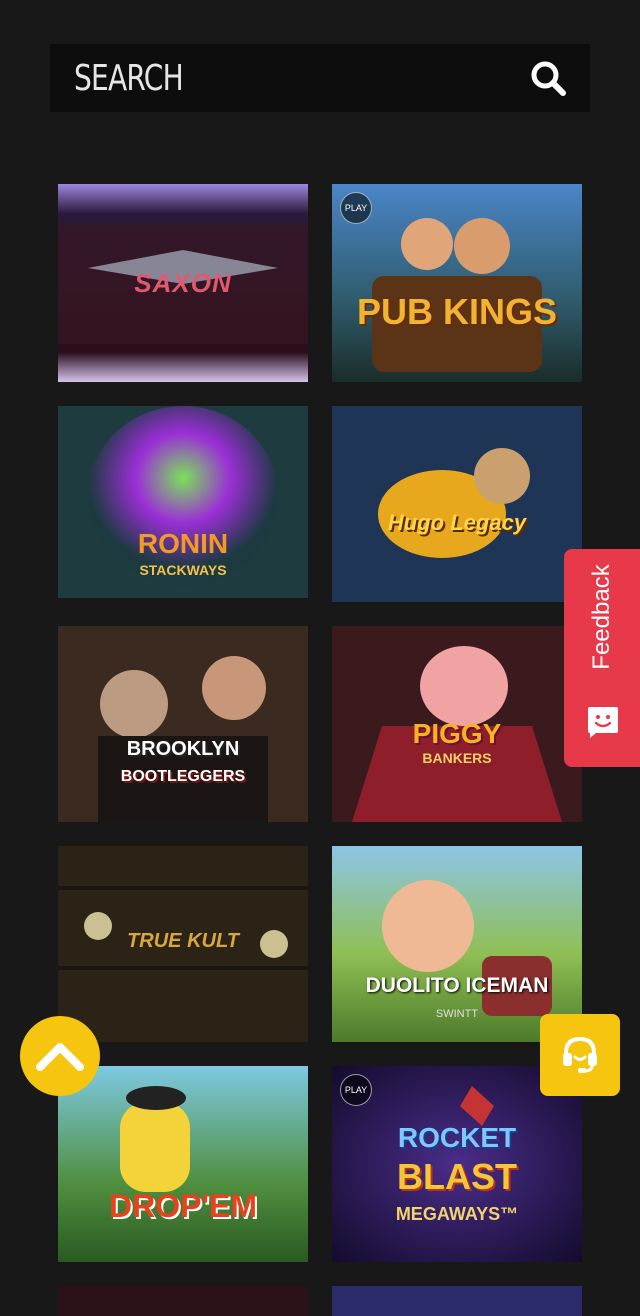 This screenshot has height=1316, width=640. What do you see at coordinates (603, 722) in the screenshot?
I see `chat-face-icon` at bounding box center [603, 722].